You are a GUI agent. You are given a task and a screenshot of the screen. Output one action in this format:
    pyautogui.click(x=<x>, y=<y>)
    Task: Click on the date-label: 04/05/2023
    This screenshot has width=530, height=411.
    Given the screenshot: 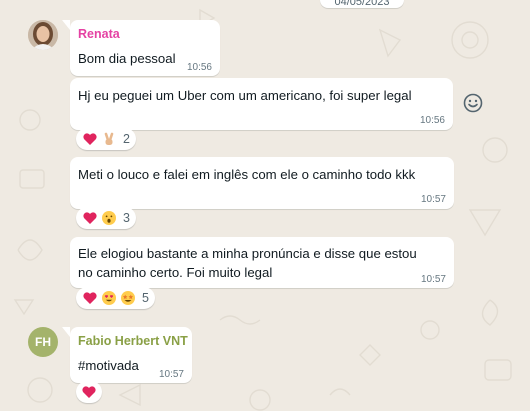 What is the action you would take?
    pyautogui.click(x=362, y=4)
    